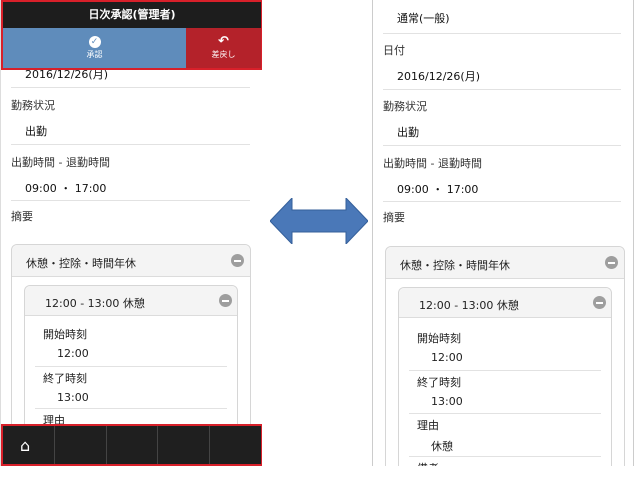 The width and height of the screenshot is (634, 478). I want to click on page-title: 日次承認(管理者), so click(132, 15).